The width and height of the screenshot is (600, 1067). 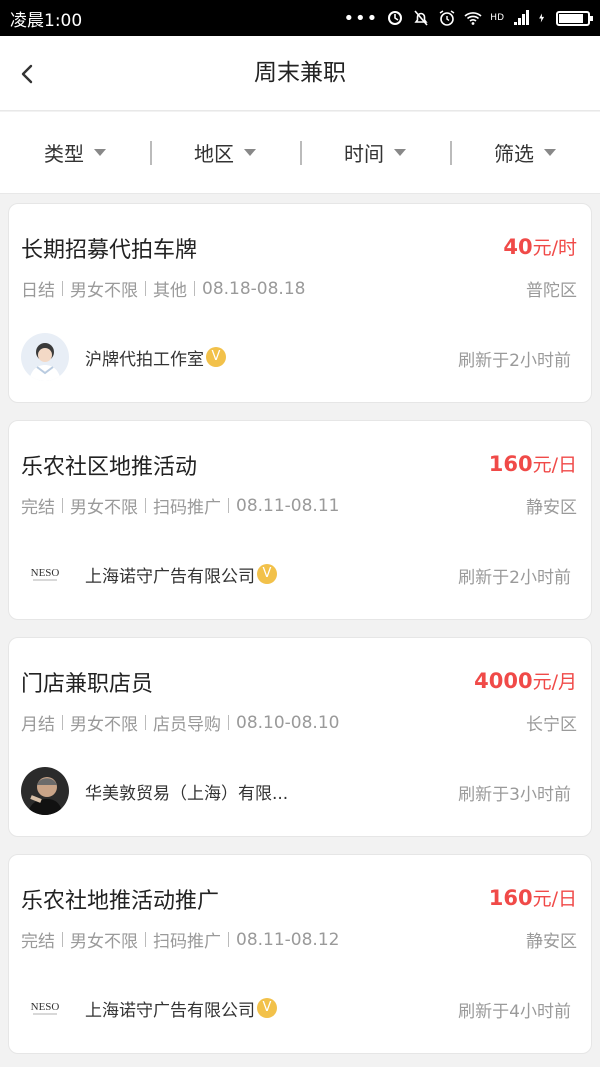 What do you see at coordinates (109, 467) in the screenshot?
I see `job-title: 乐农社区地推活动` at bounding box center [109, 467].